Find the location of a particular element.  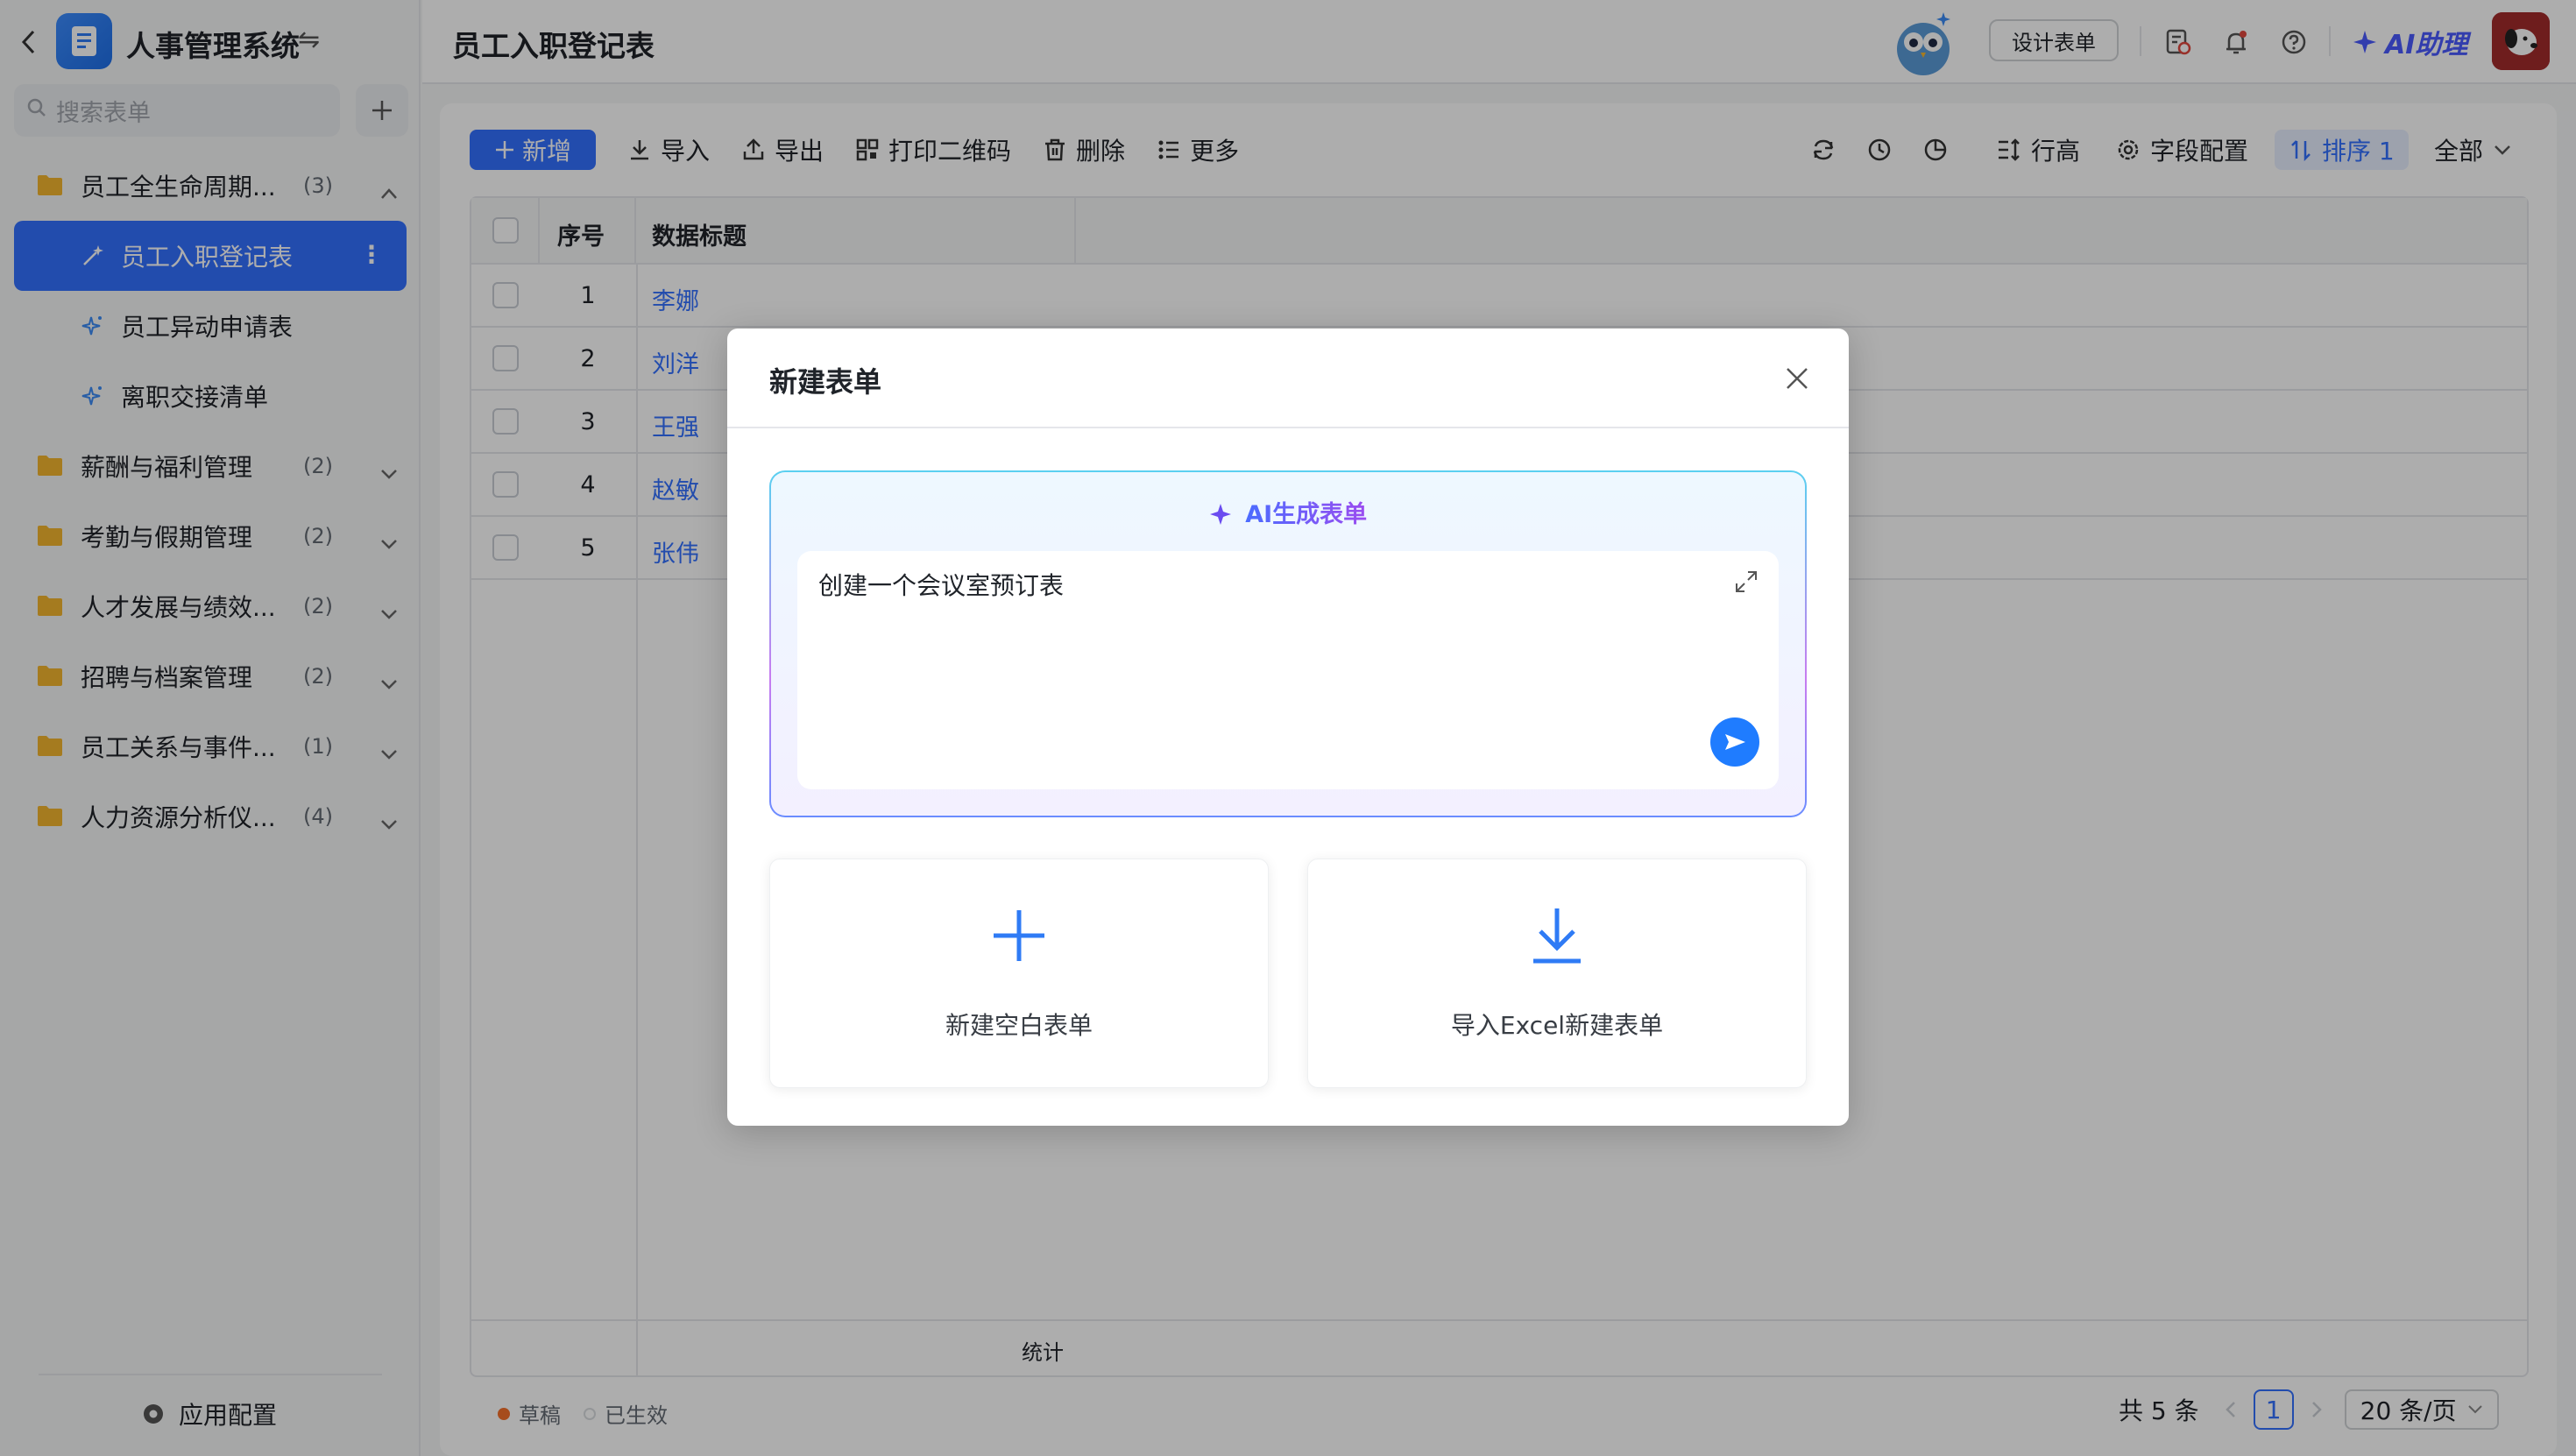

dialog-header: 新建表单 is located at coordinates (1288, 378).